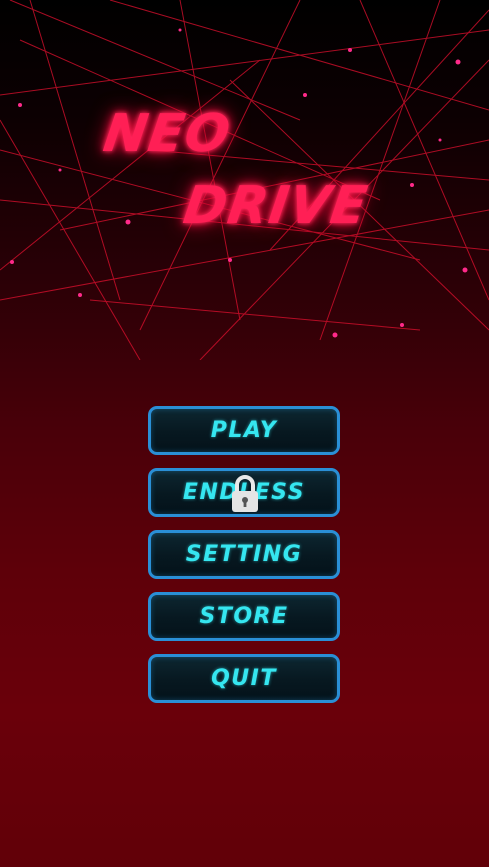  I want to click on setting-button-label: SETTING, so click(244, 554).